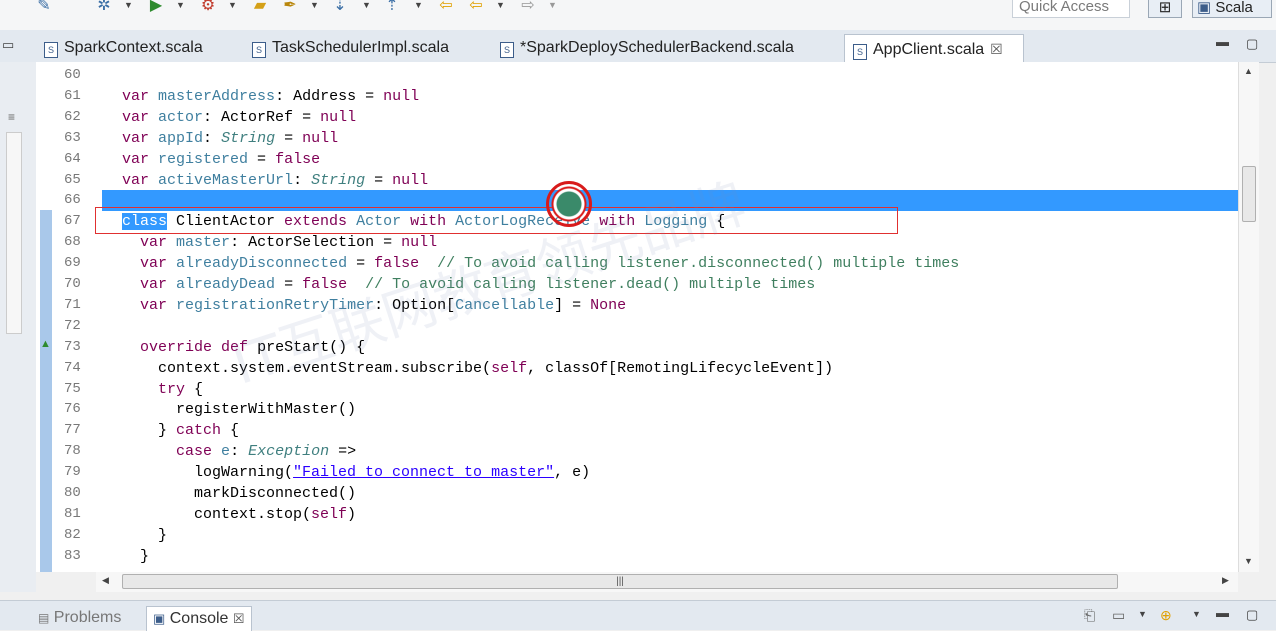 The height and width of the screenshot is (631, 1276). What do you see at coordinates (1225, 580) in the screenshot?
I see `scroll-right-icon: ▶` at bounding box center [1225, 580].